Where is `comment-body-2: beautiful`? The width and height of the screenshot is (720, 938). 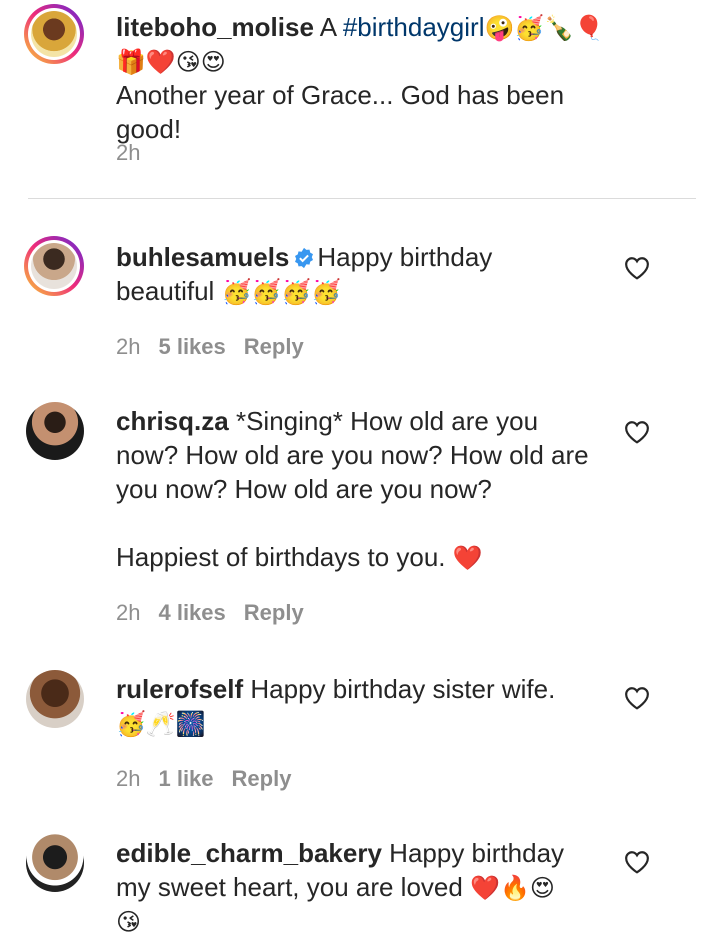
comment-body-2: beautiful is located at coordinates (165, 291).